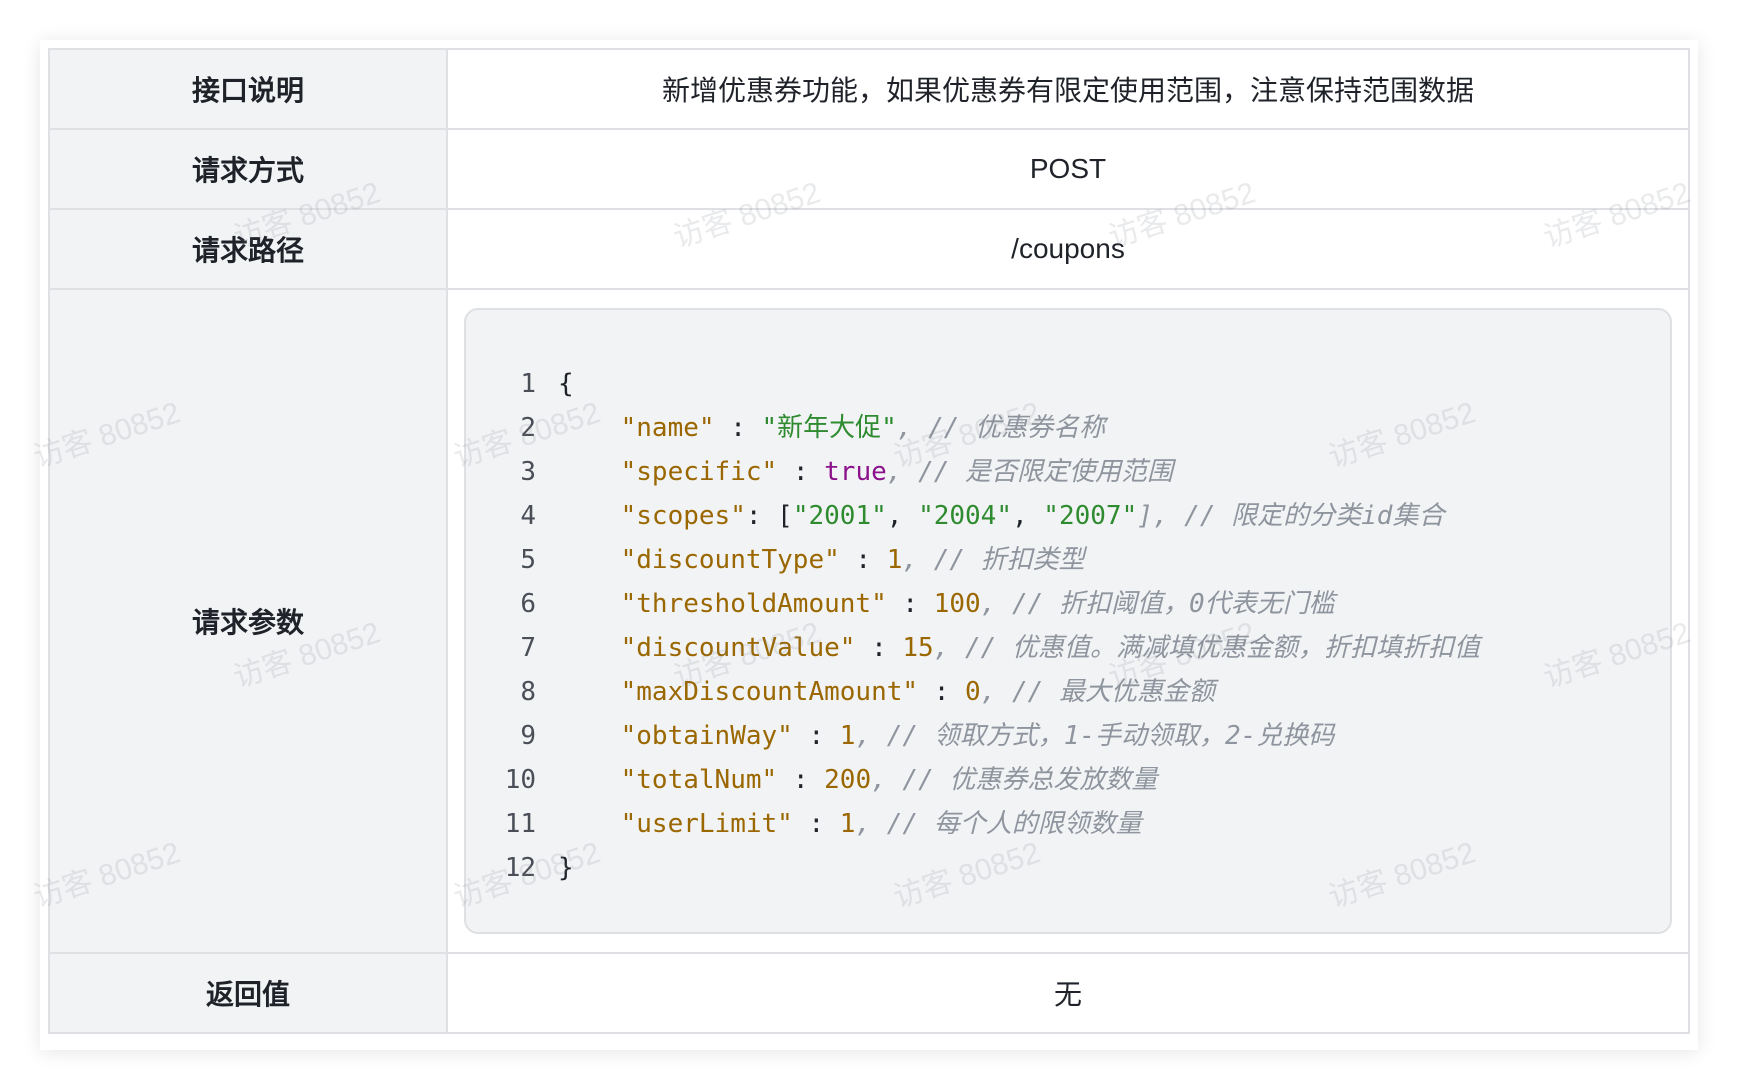 The width and height of the screenshot is (1738, 1090). I want to click on code-line: 10 "totalNum" : 200, // 优惠券总发放数量, so click(1068, 780).